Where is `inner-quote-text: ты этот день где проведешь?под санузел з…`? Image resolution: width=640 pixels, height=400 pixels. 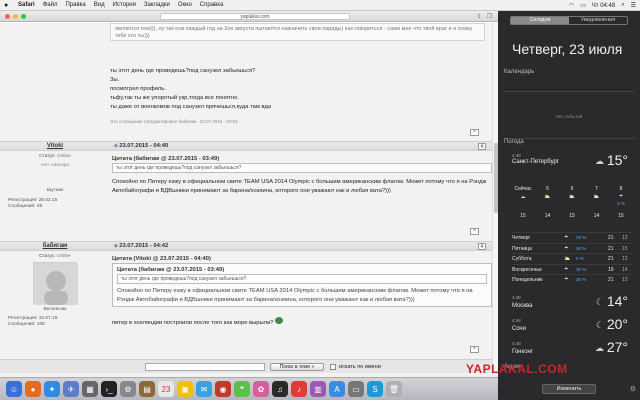
inner-quote-text: ты этот день где проведешь?под санузел з… is located at coordinates (302, 279).